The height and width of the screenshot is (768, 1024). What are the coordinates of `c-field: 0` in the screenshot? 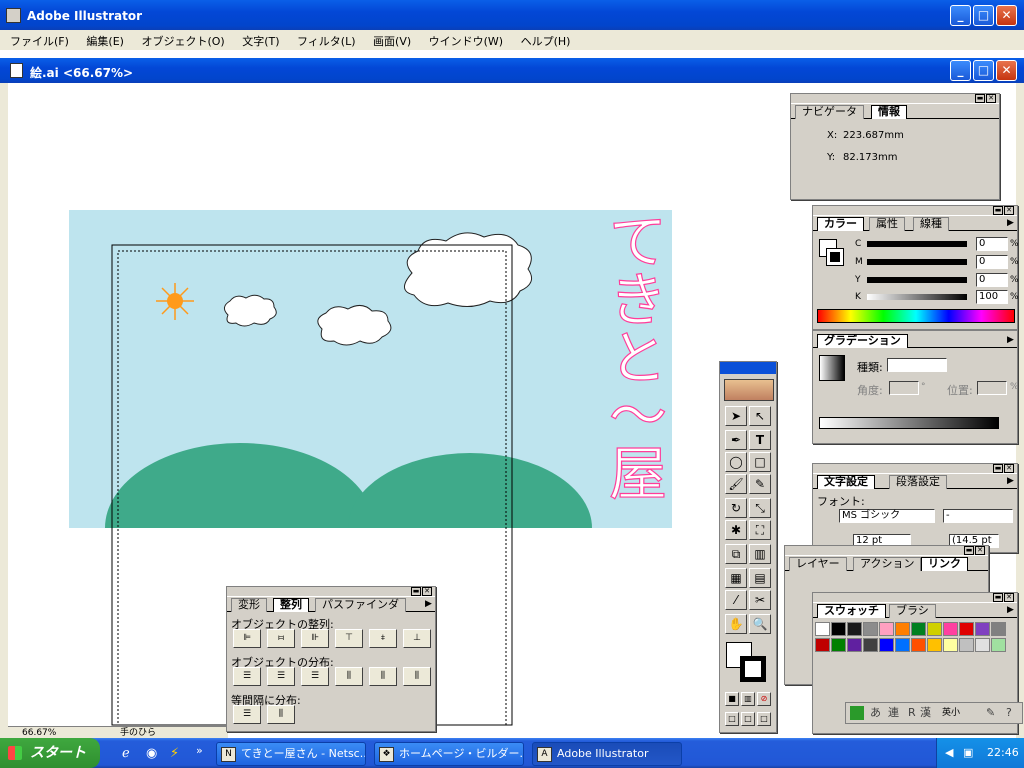 It's located at (992, 244).